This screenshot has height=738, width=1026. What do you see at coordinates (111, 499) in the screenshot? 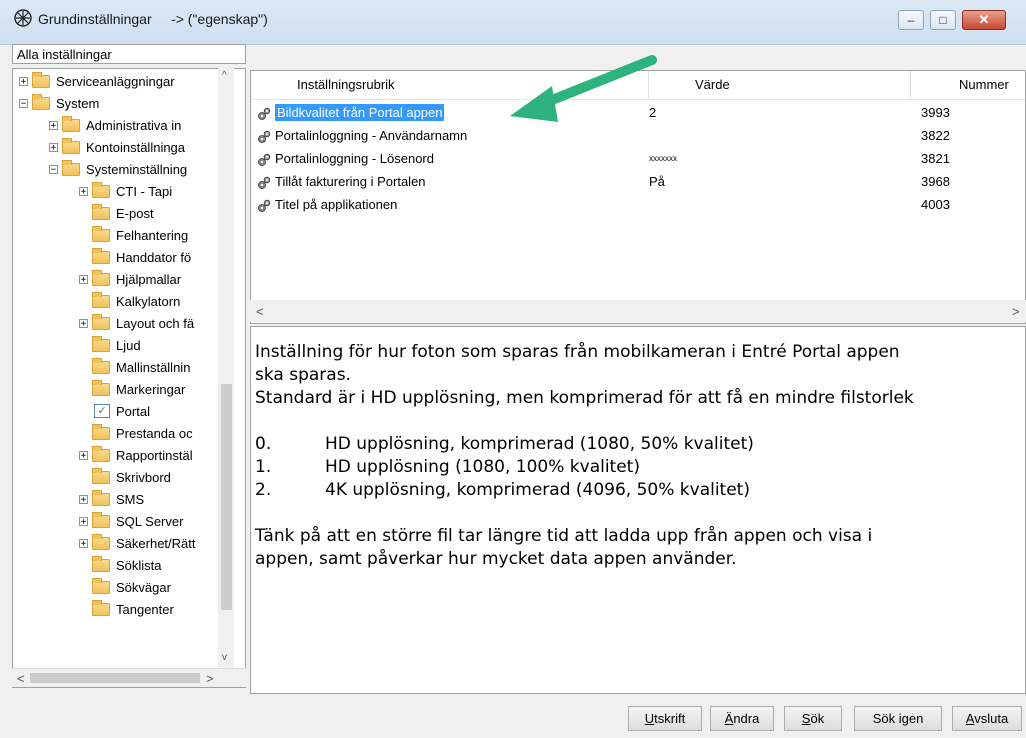
I see `tree-item: + SMS` at bounding box center [111, 499].